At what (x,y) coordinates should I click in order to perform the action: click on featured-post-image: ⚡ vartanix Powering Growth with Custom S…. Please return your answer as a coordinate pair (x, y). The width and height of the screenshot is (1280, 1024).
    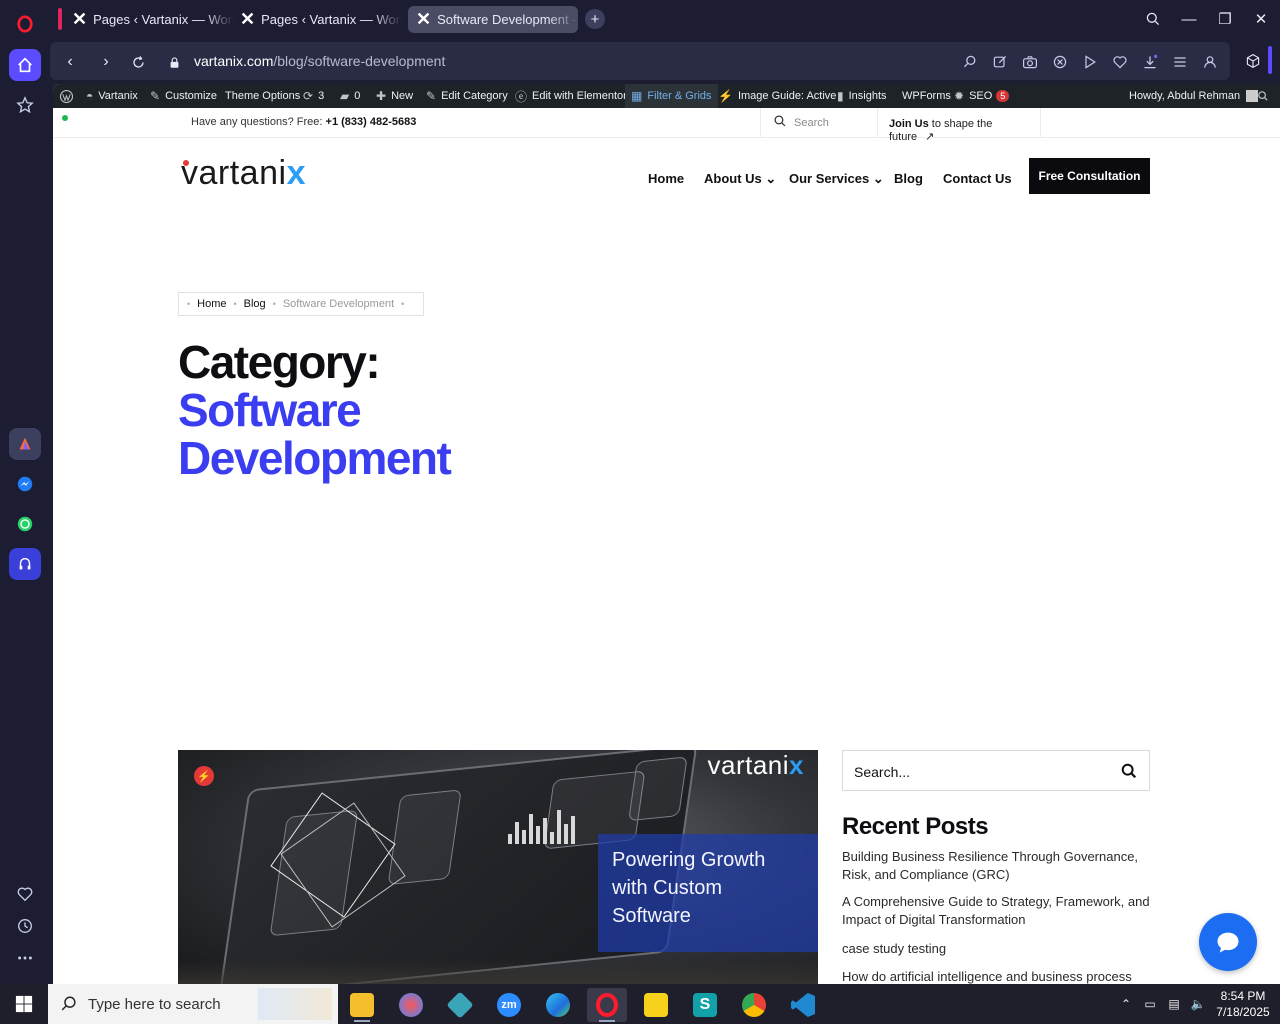
    Looking at the image, I should click on (498, 867).